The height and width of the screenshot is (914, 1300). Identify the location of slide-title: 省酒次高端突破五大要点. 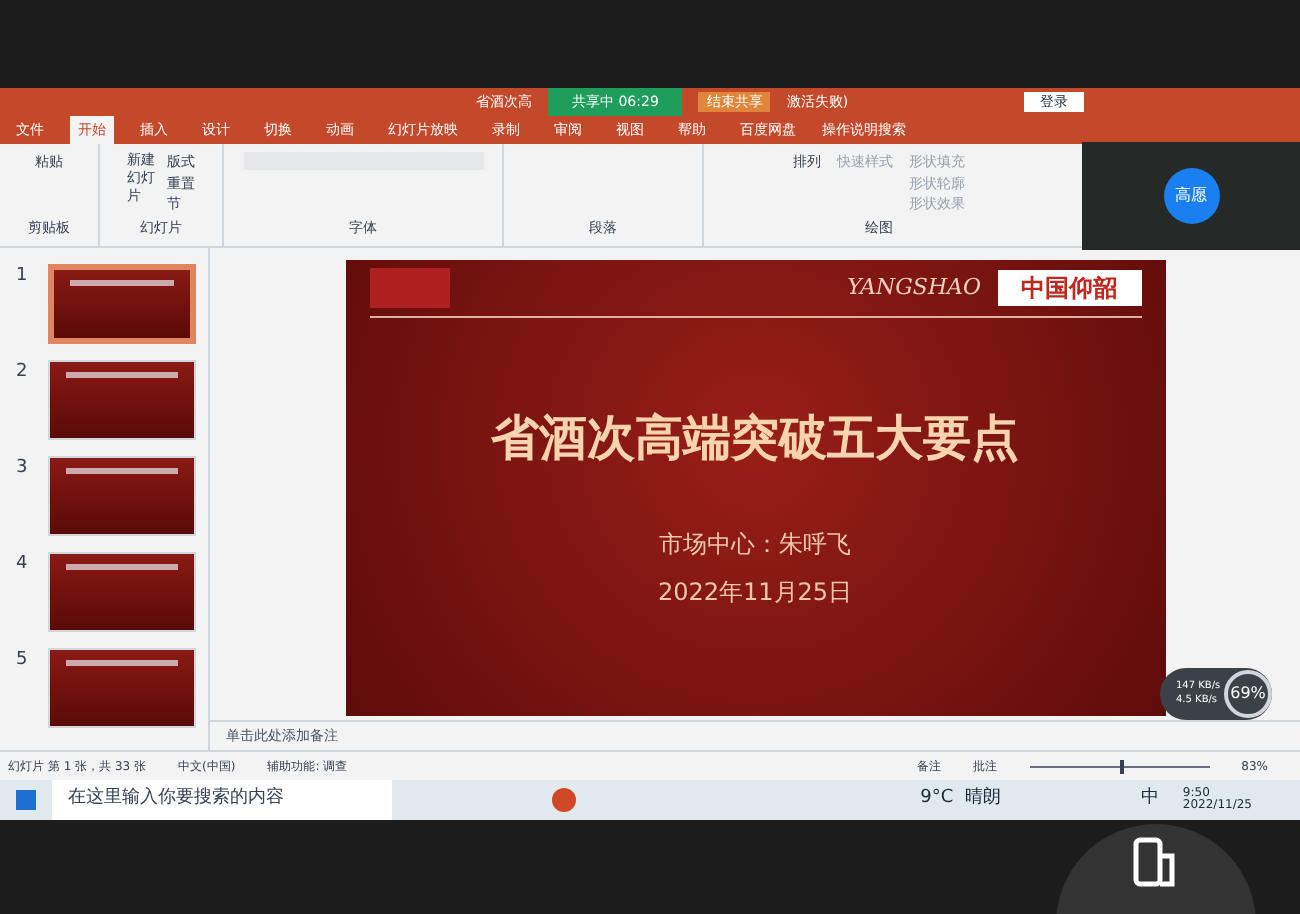
(755, 439).